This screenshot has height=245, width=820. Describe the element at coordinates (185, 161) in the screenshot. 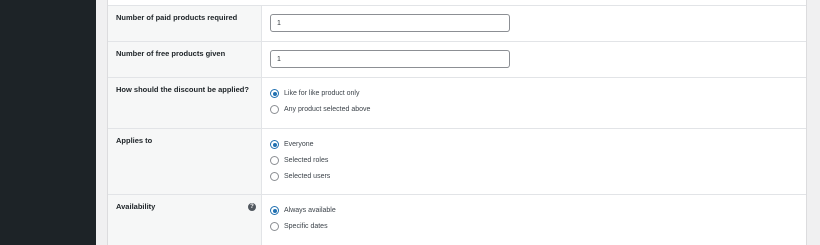

I see `row-label-cell: Applies to` at that location.